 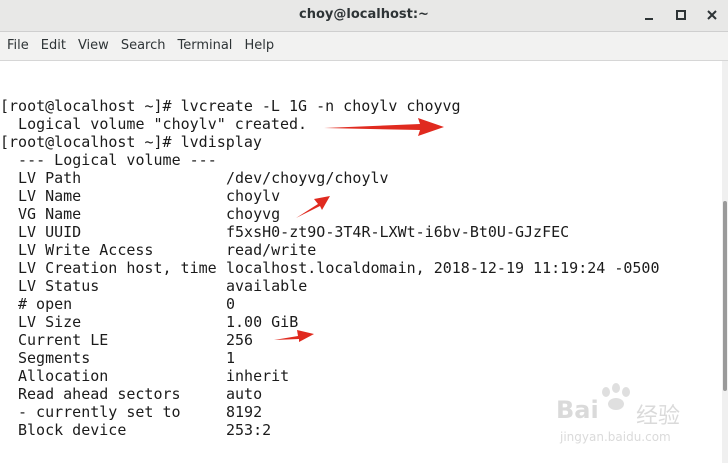 What do you see at coordinates (649, 15) in the screenshot?
I see `minimize-button` at bounding box center [649, 15].